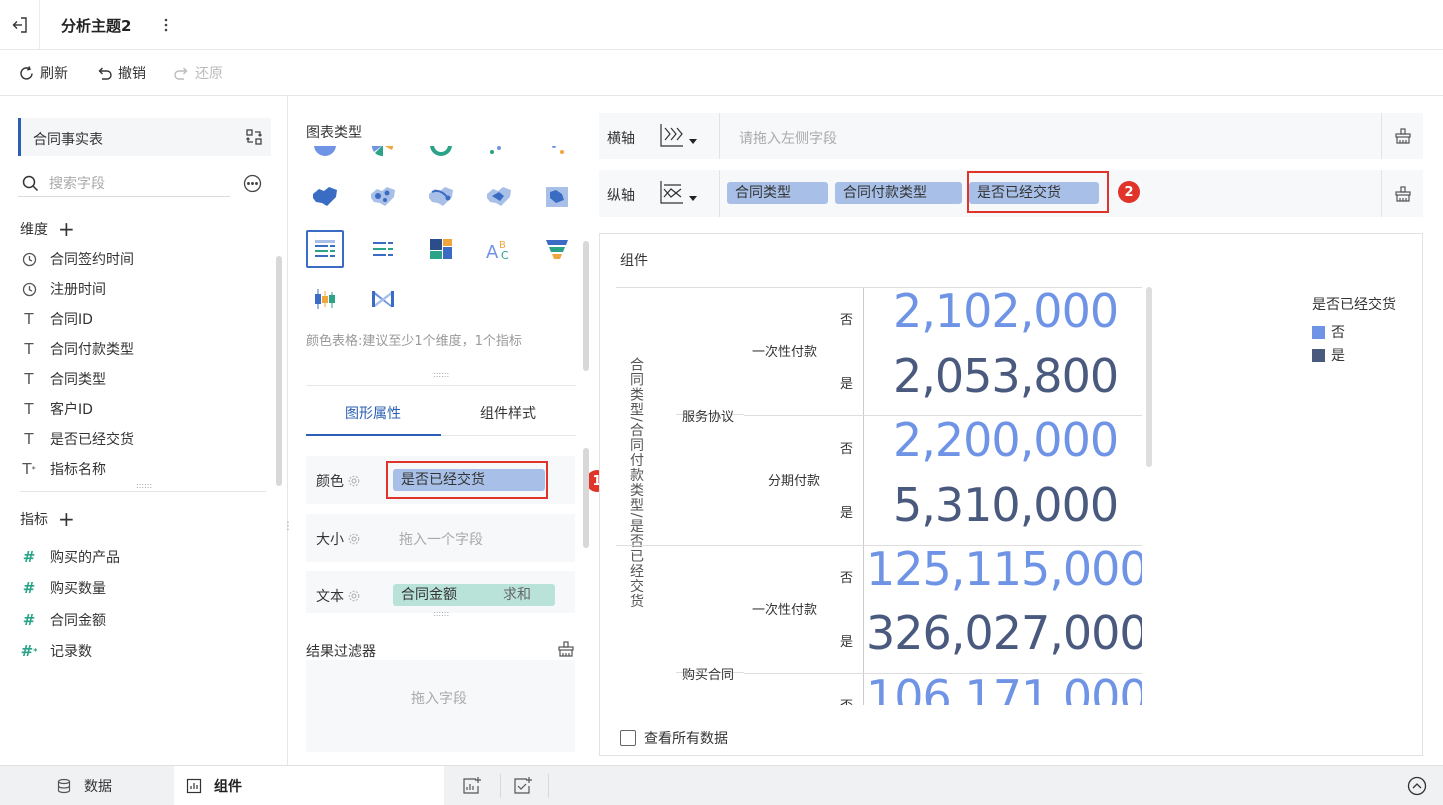  Describe the element at coordinates (383, 155) in the screenshot. I see `rose-chart-icon` at that location.